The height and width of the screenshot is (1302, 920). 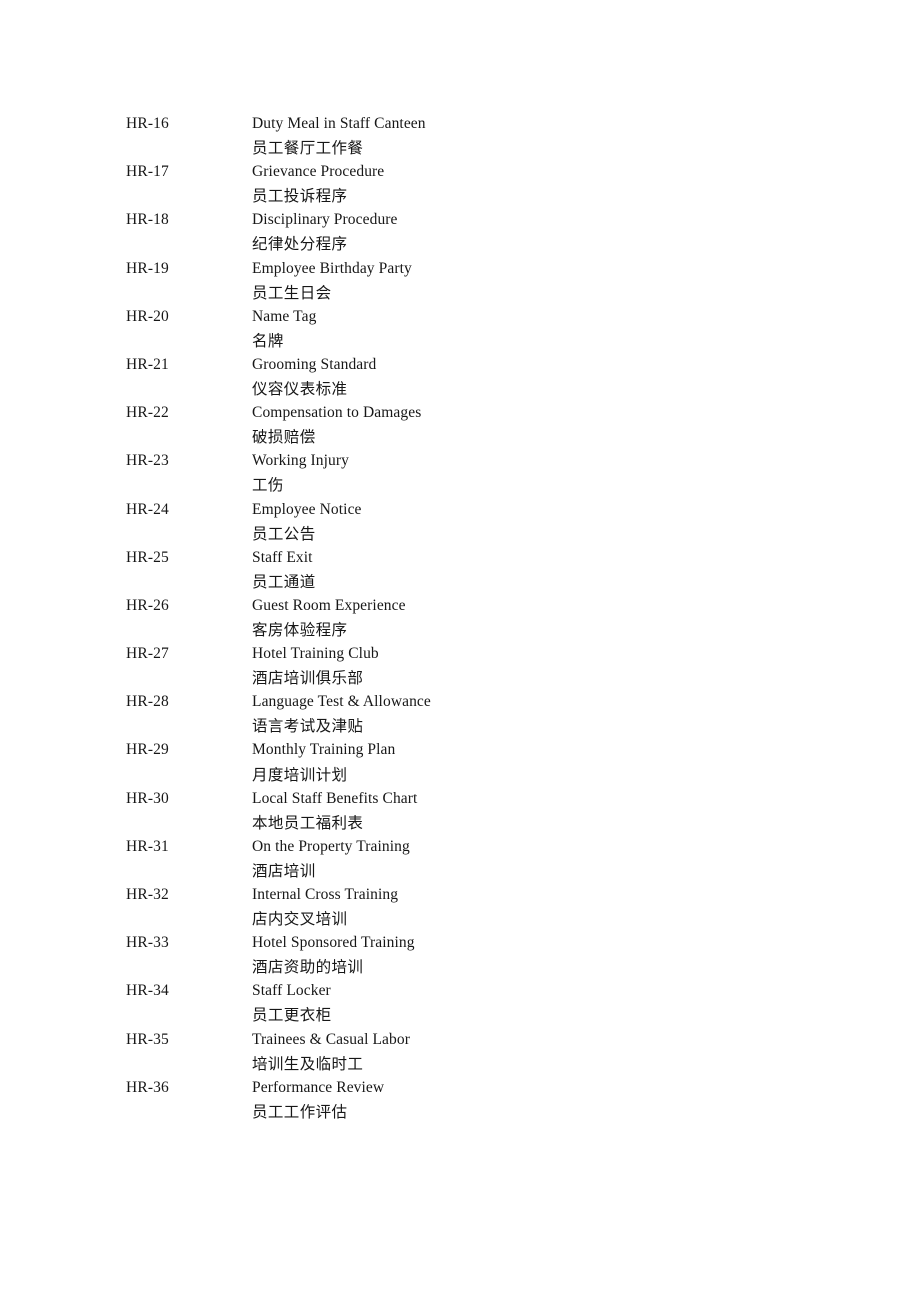 What do you see at coordinates (492, 955) in the screenshot?
I see `policy-title-cell: Hotel Sponsored Training 酒店资助的培训` at bounding box center [492, 955].